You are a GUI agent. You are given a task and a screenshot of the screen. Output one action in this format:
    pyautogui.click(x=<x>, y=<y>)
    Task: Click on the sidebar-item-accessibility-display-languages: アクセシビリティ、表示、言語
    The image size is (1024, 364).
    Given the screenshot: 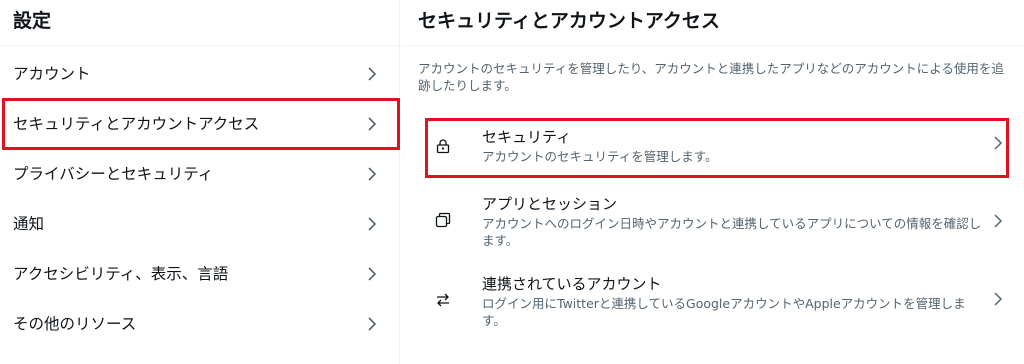 What is the action you would take?
    pyautogui.click(x=199, y=274)
    